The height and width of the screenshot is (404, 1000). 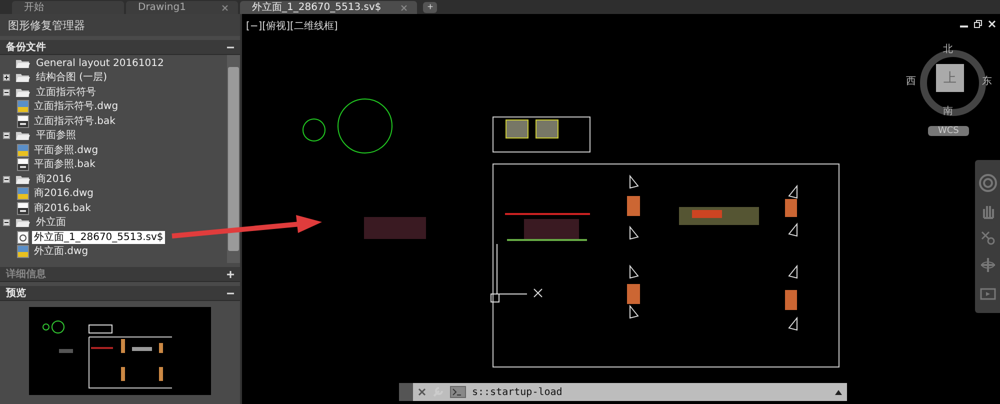 I want to click on panel-title: 图形修复管理器, so click(x=120, y=25).